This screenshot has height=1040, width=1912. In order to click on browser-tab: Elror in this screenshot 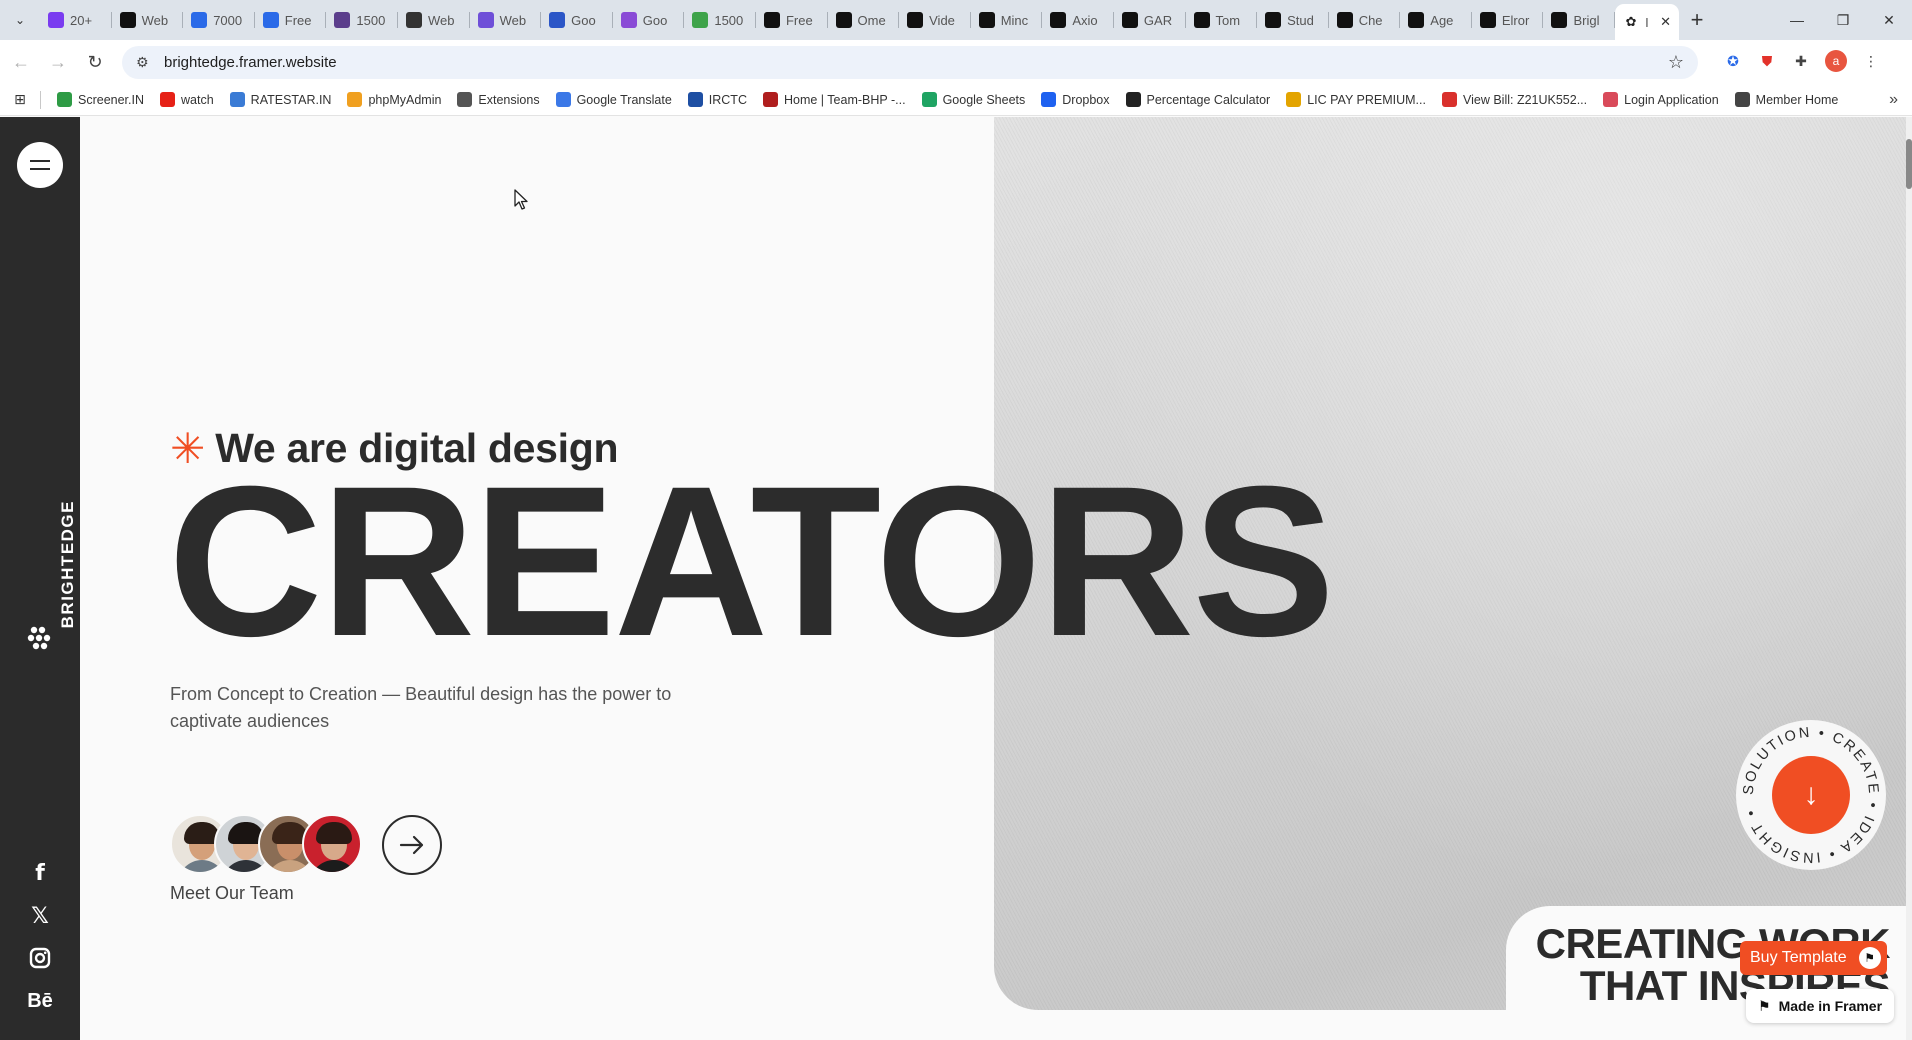, I will do `click(1508, 20)`.